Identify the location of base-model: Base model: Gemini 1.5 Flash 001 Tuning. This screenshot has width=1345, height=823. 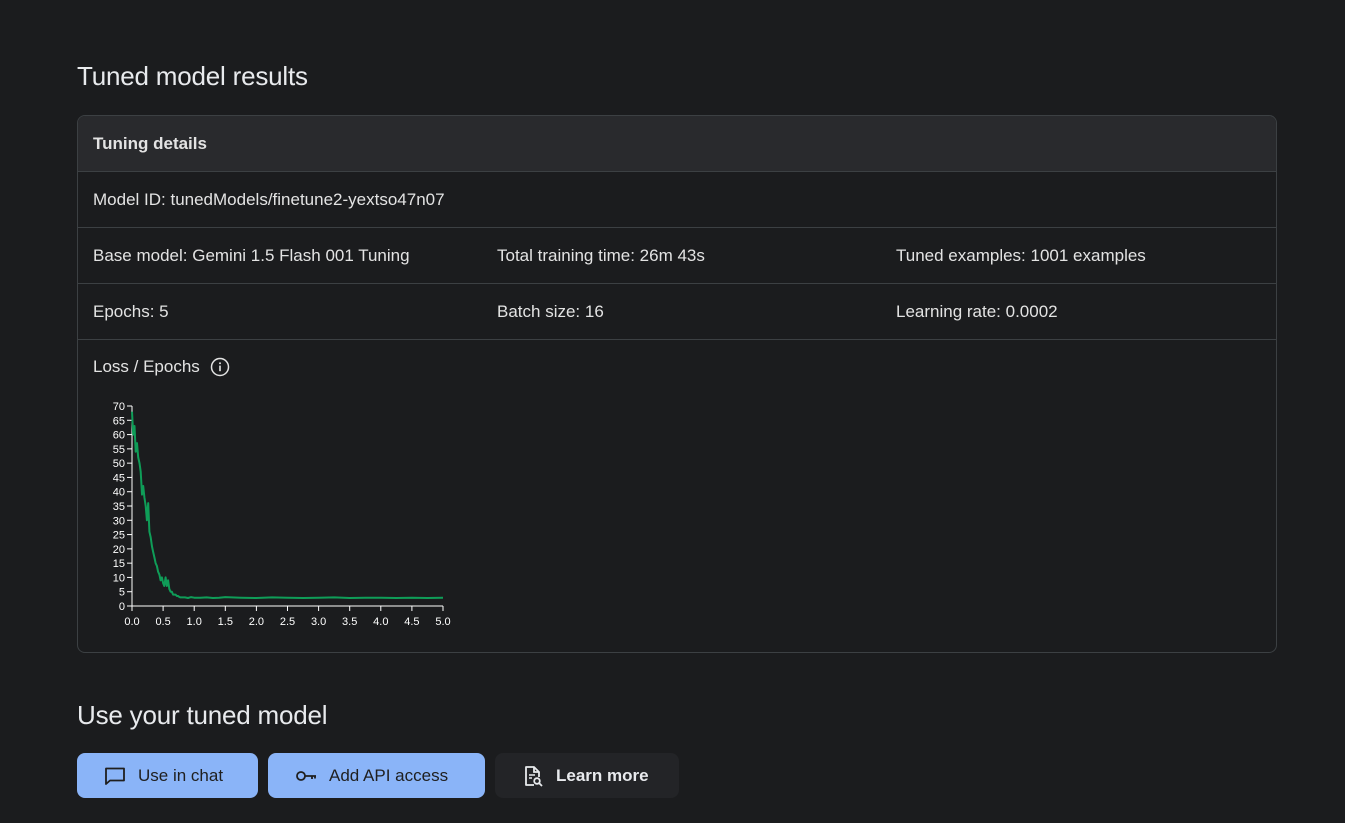
(251, 255).